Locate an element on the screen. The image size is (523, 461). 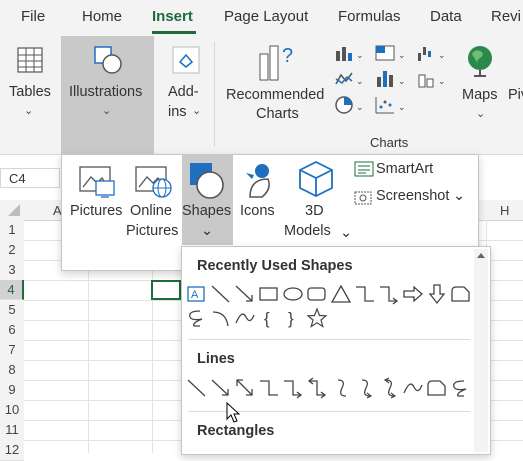
tab-review: Revi is located at coordinates (506, 16).